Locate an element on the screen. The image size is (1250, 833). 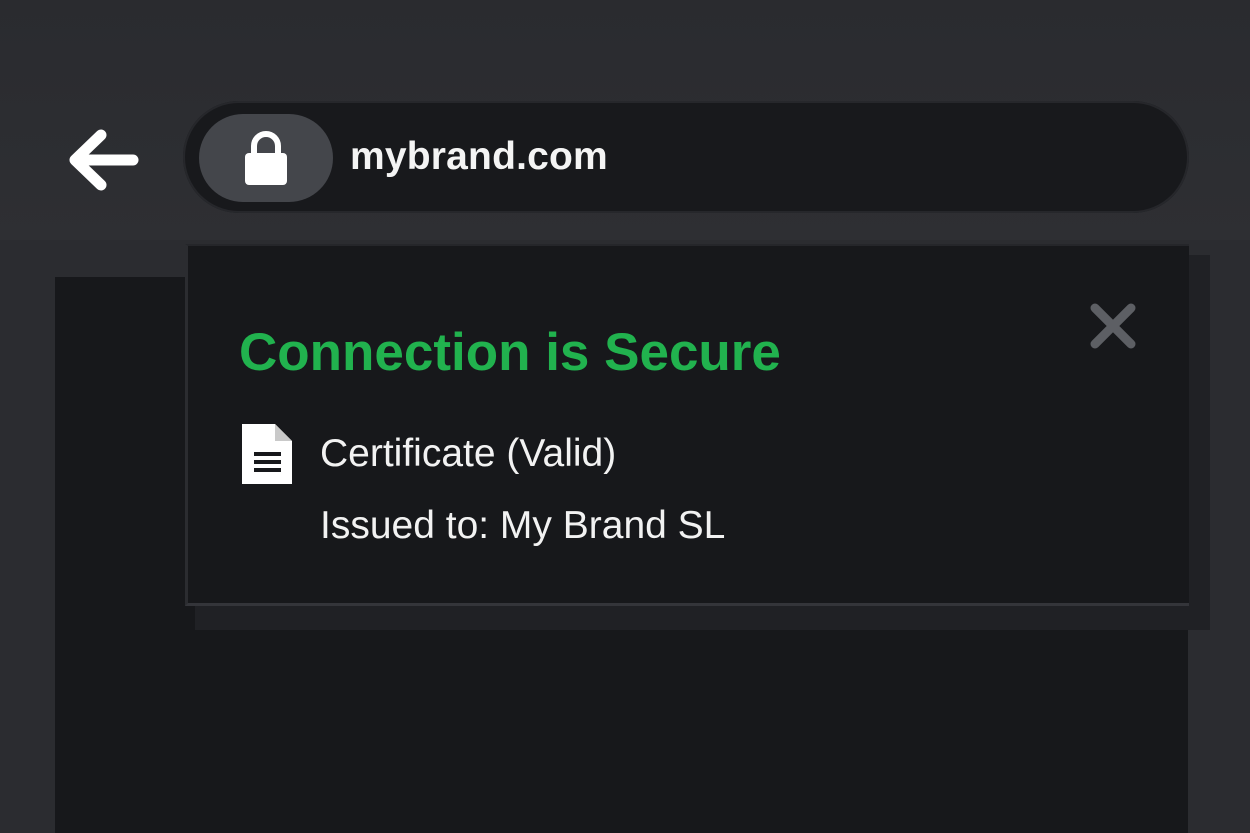
url-text: mybrand.com is located at coordinates (479, 157).